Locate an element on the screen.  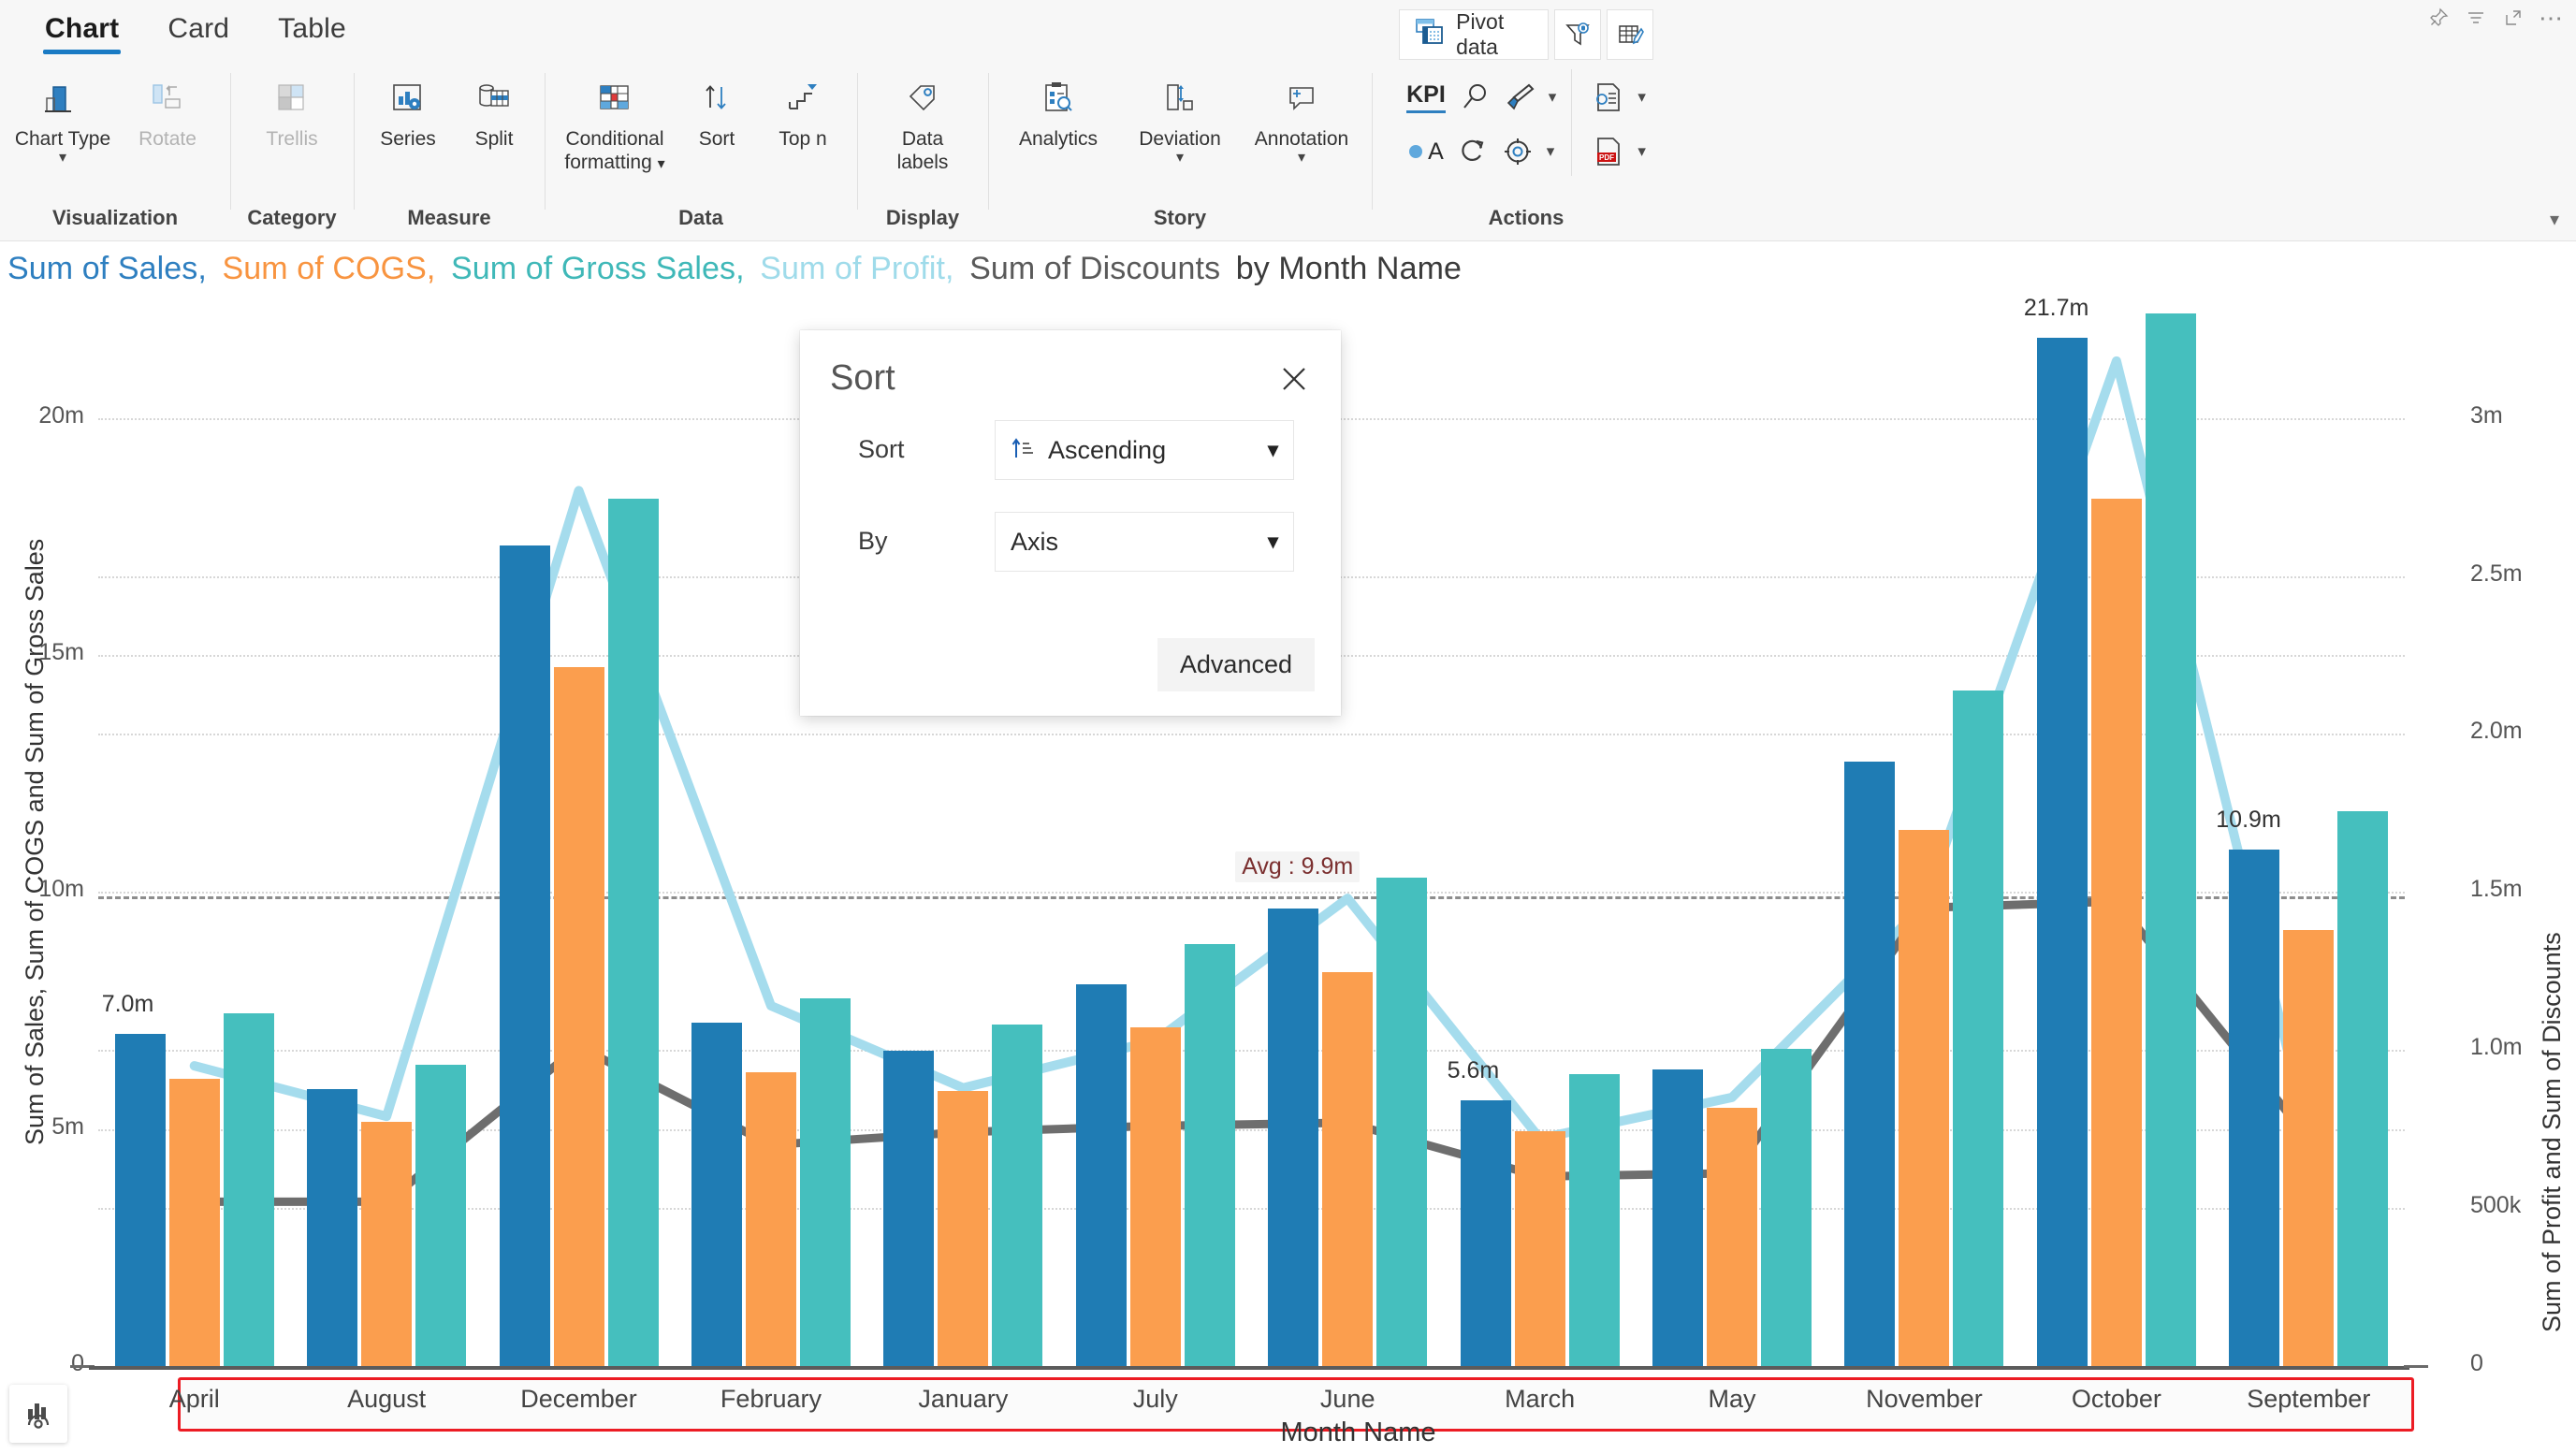
x-axis-label: March is located at coordinates (1540, 1400).